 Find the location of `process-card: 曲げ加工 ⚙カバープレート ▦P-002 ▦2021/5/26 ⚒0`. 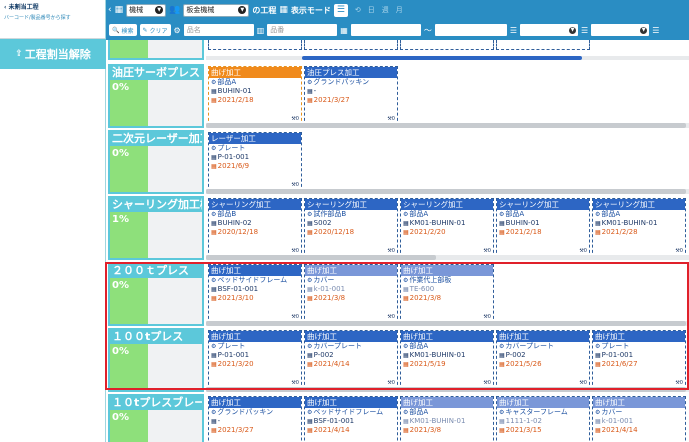

process-card: 曲げ加工 ⚙カバープレート ▦P-002 ▦2021/5/26 ⚒0 is located at coordinates (543, 360).